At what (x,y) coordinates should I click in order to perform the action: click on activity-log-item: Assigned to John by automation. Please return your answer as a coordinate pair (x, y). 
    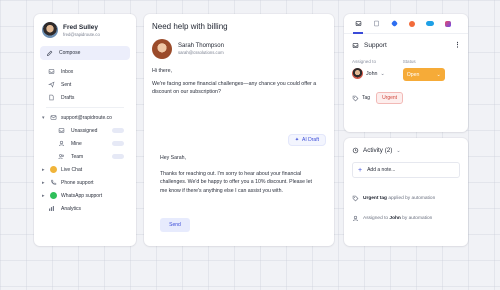
    Looking at the image, I should click on (406, 218).